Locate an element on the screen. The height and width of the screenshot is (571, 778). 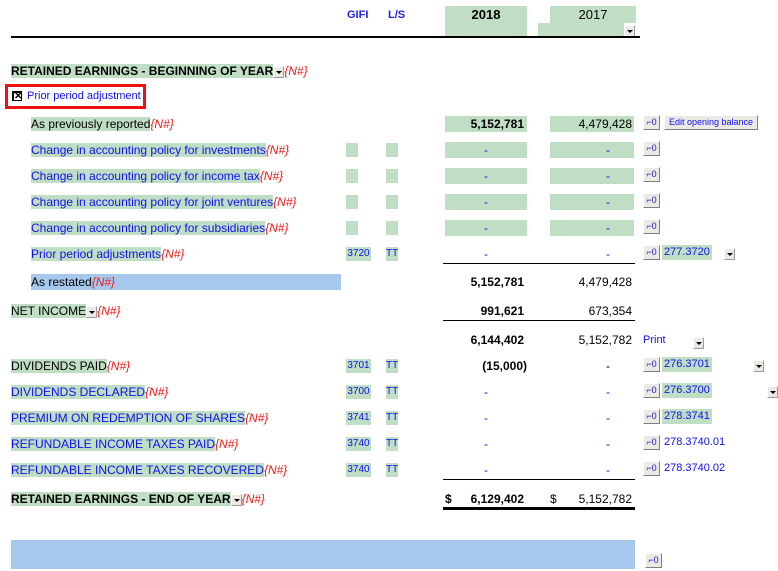
header-divider is located at coordinates (325, 37).